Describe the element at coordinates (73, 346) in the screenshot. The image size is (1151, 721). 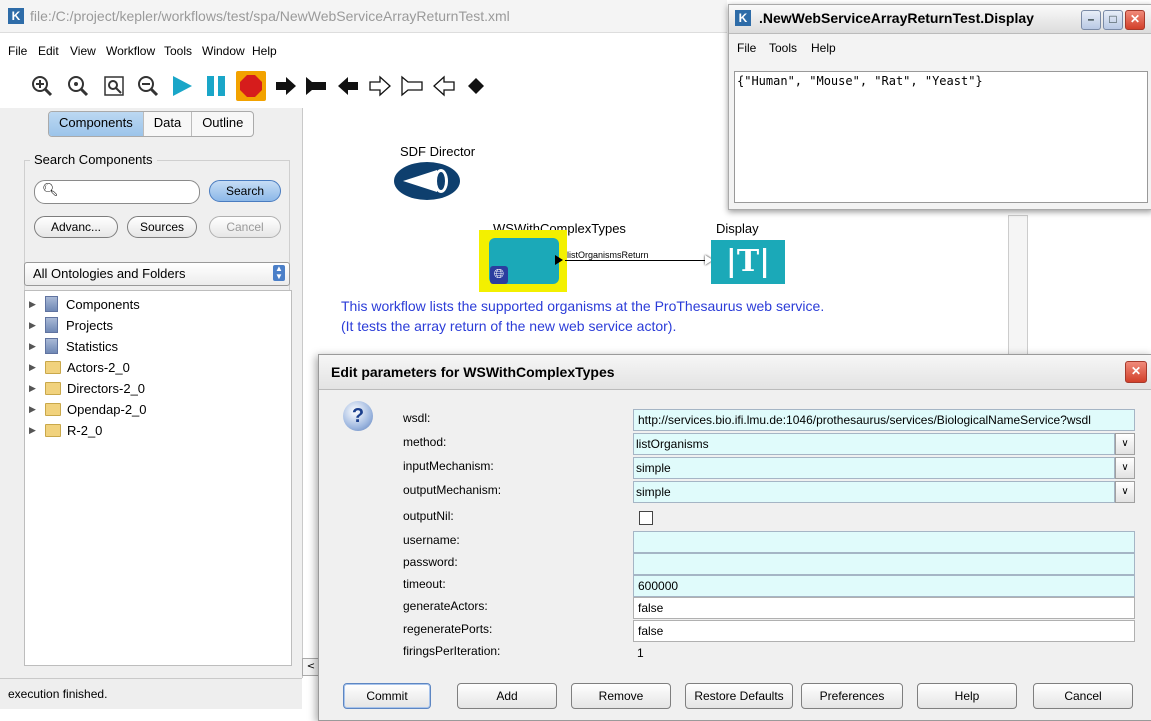
I see `tree-item-statistics: ▶ Statistics` at that location.